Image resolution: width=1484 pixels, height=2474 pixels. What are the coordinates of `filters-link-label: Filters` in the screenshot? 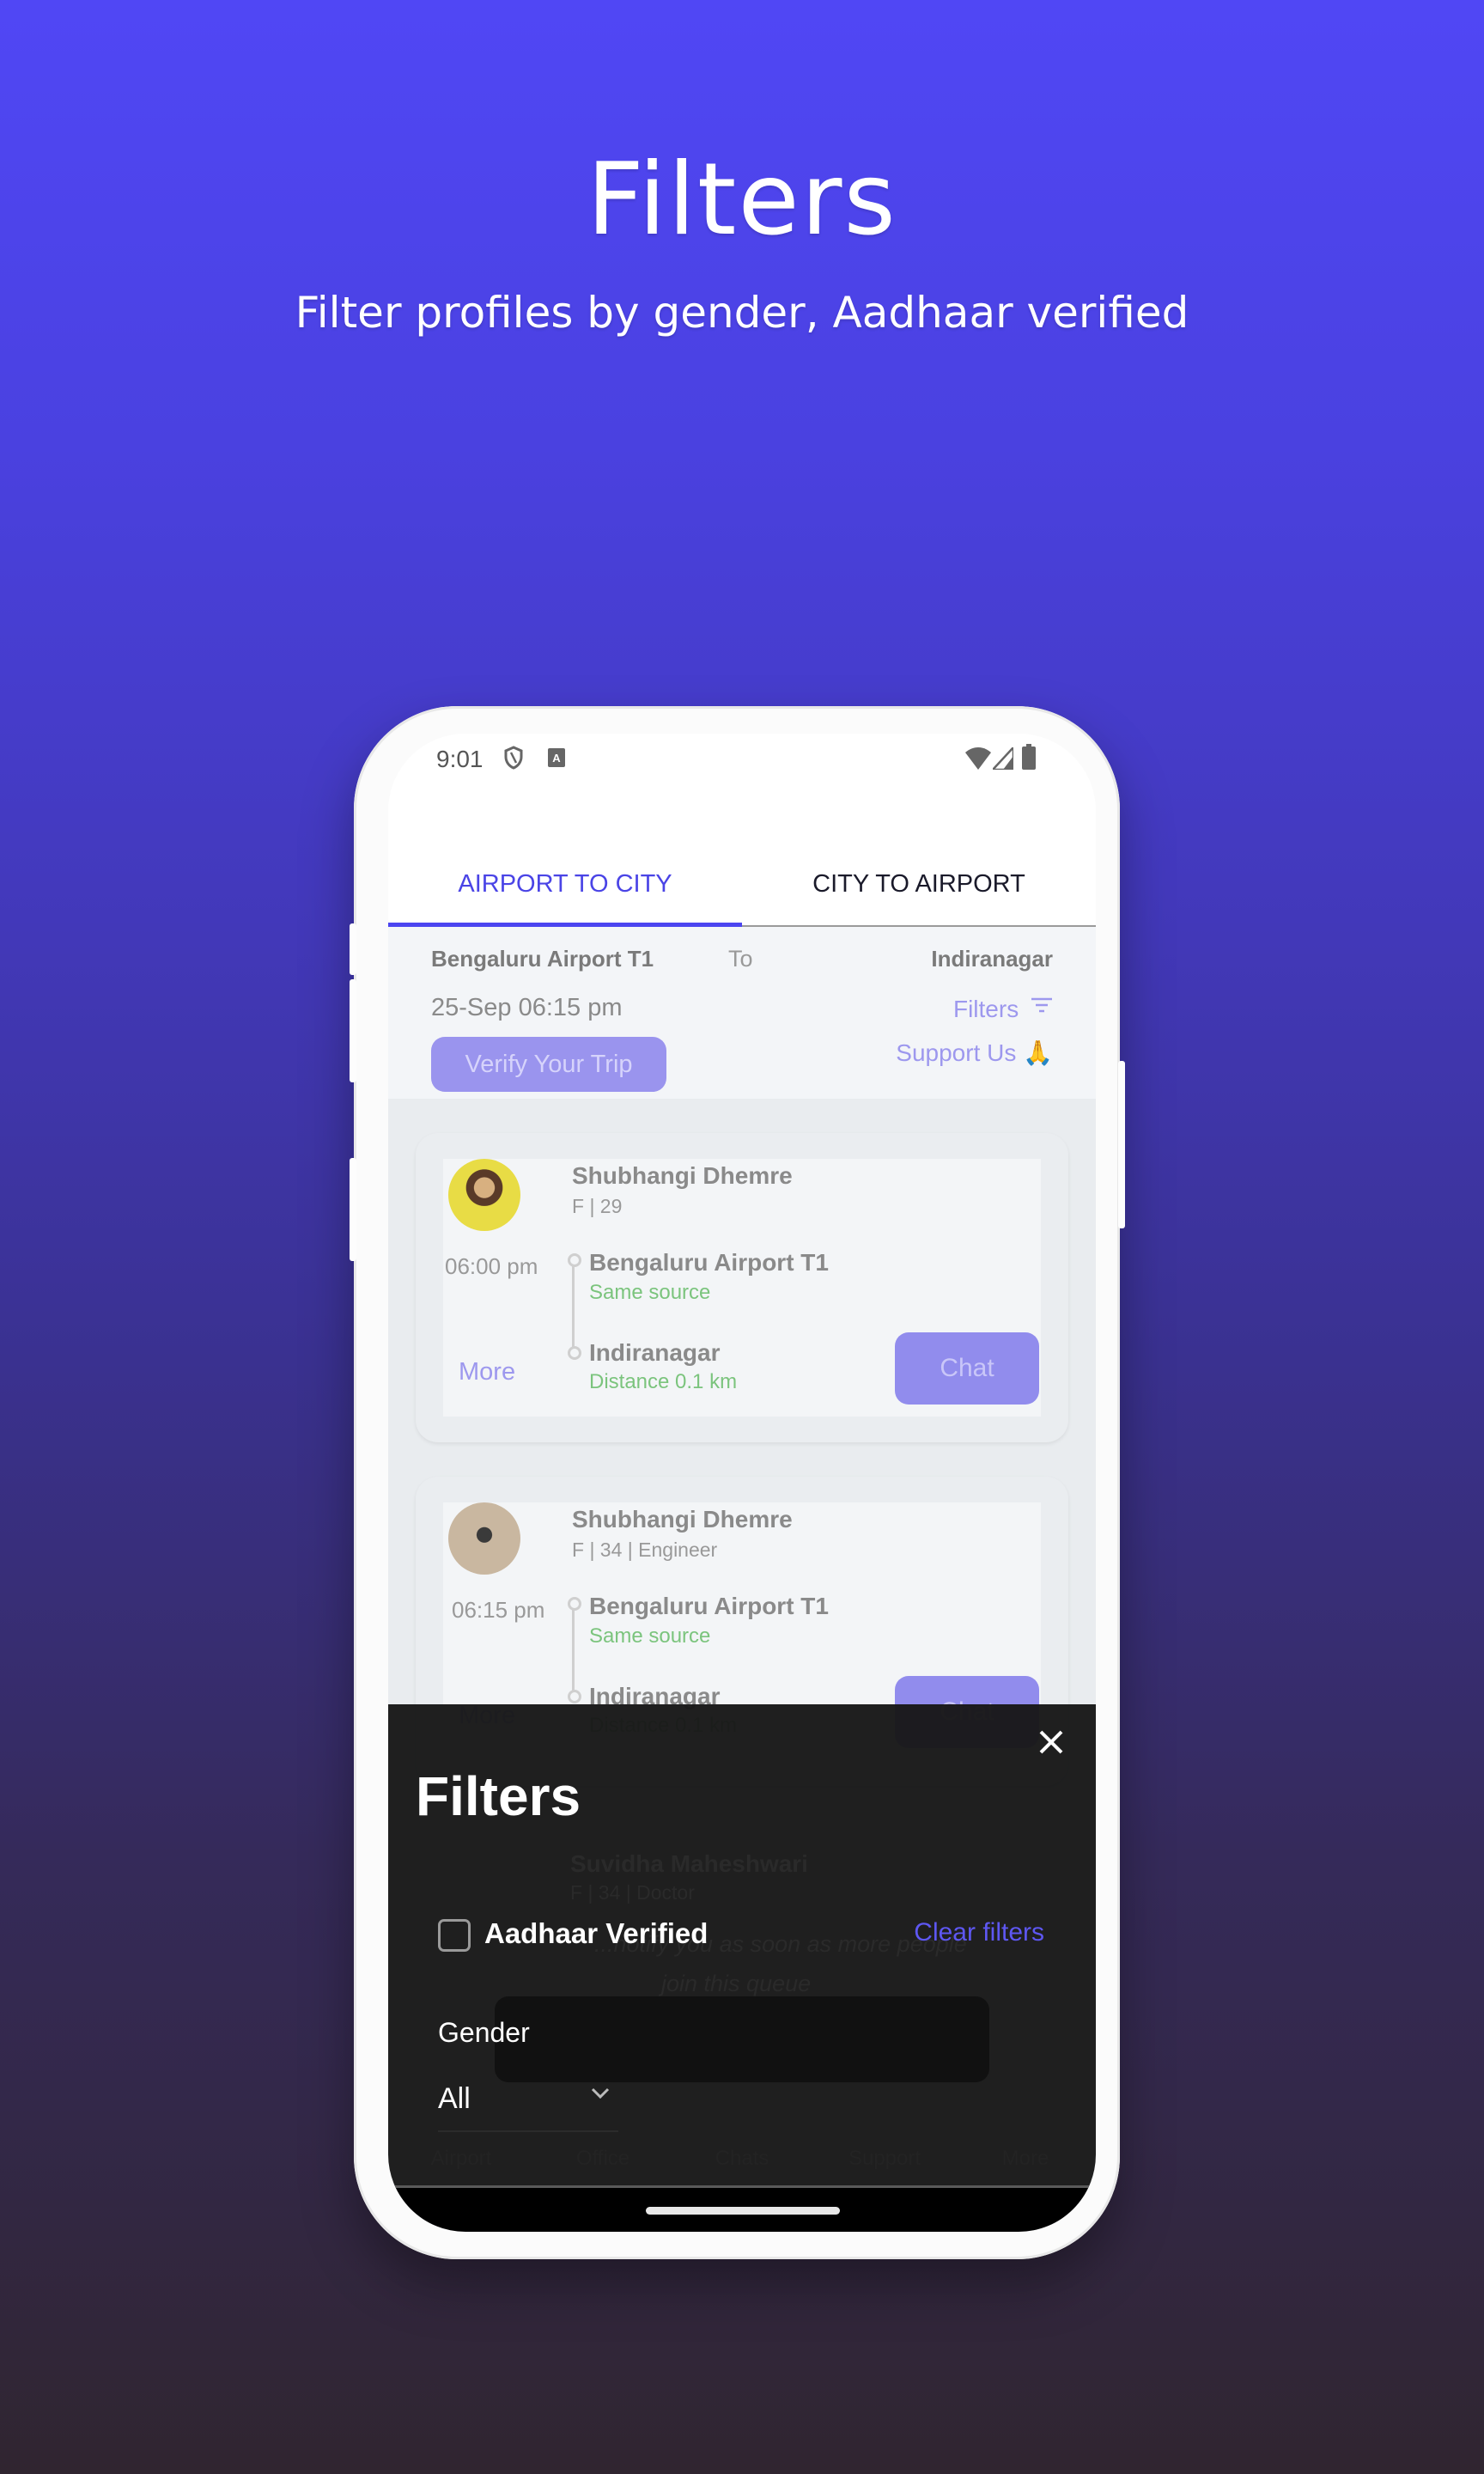 It's located at (985, 1009).